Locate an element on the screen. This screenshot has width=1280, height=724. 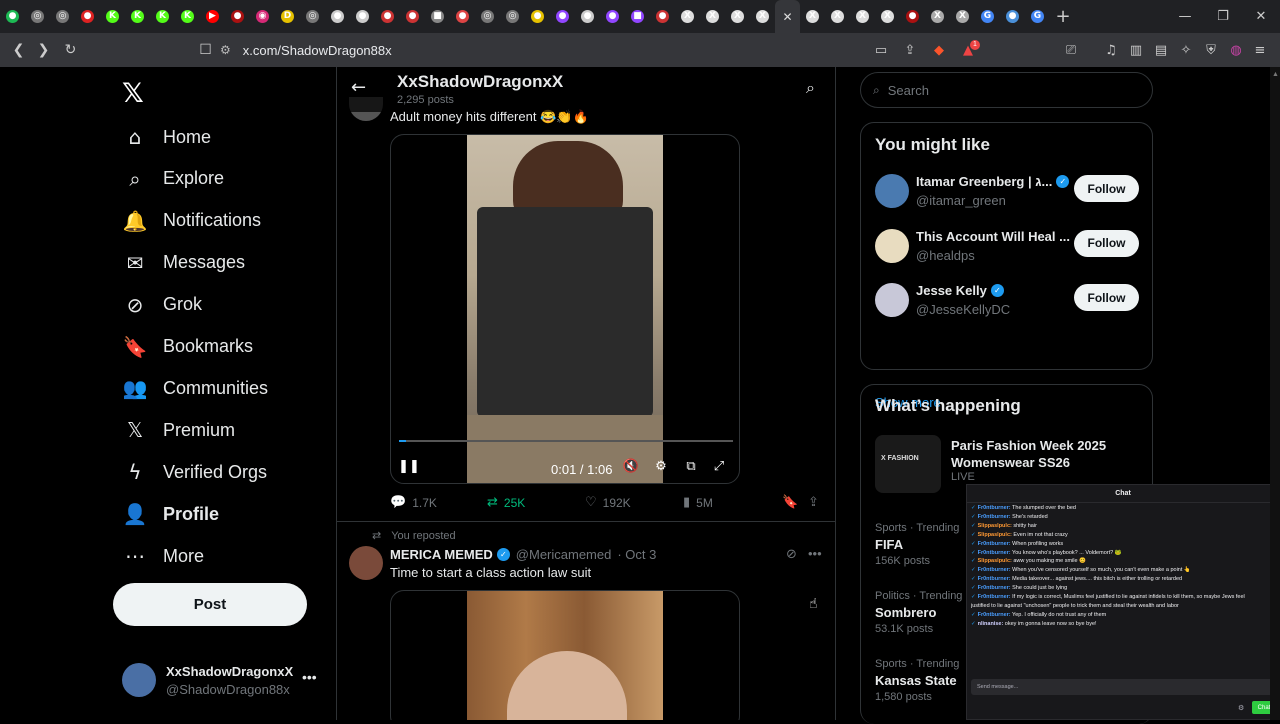
leo-ai-icon: ✧ is located at coordinates (1186, 50).